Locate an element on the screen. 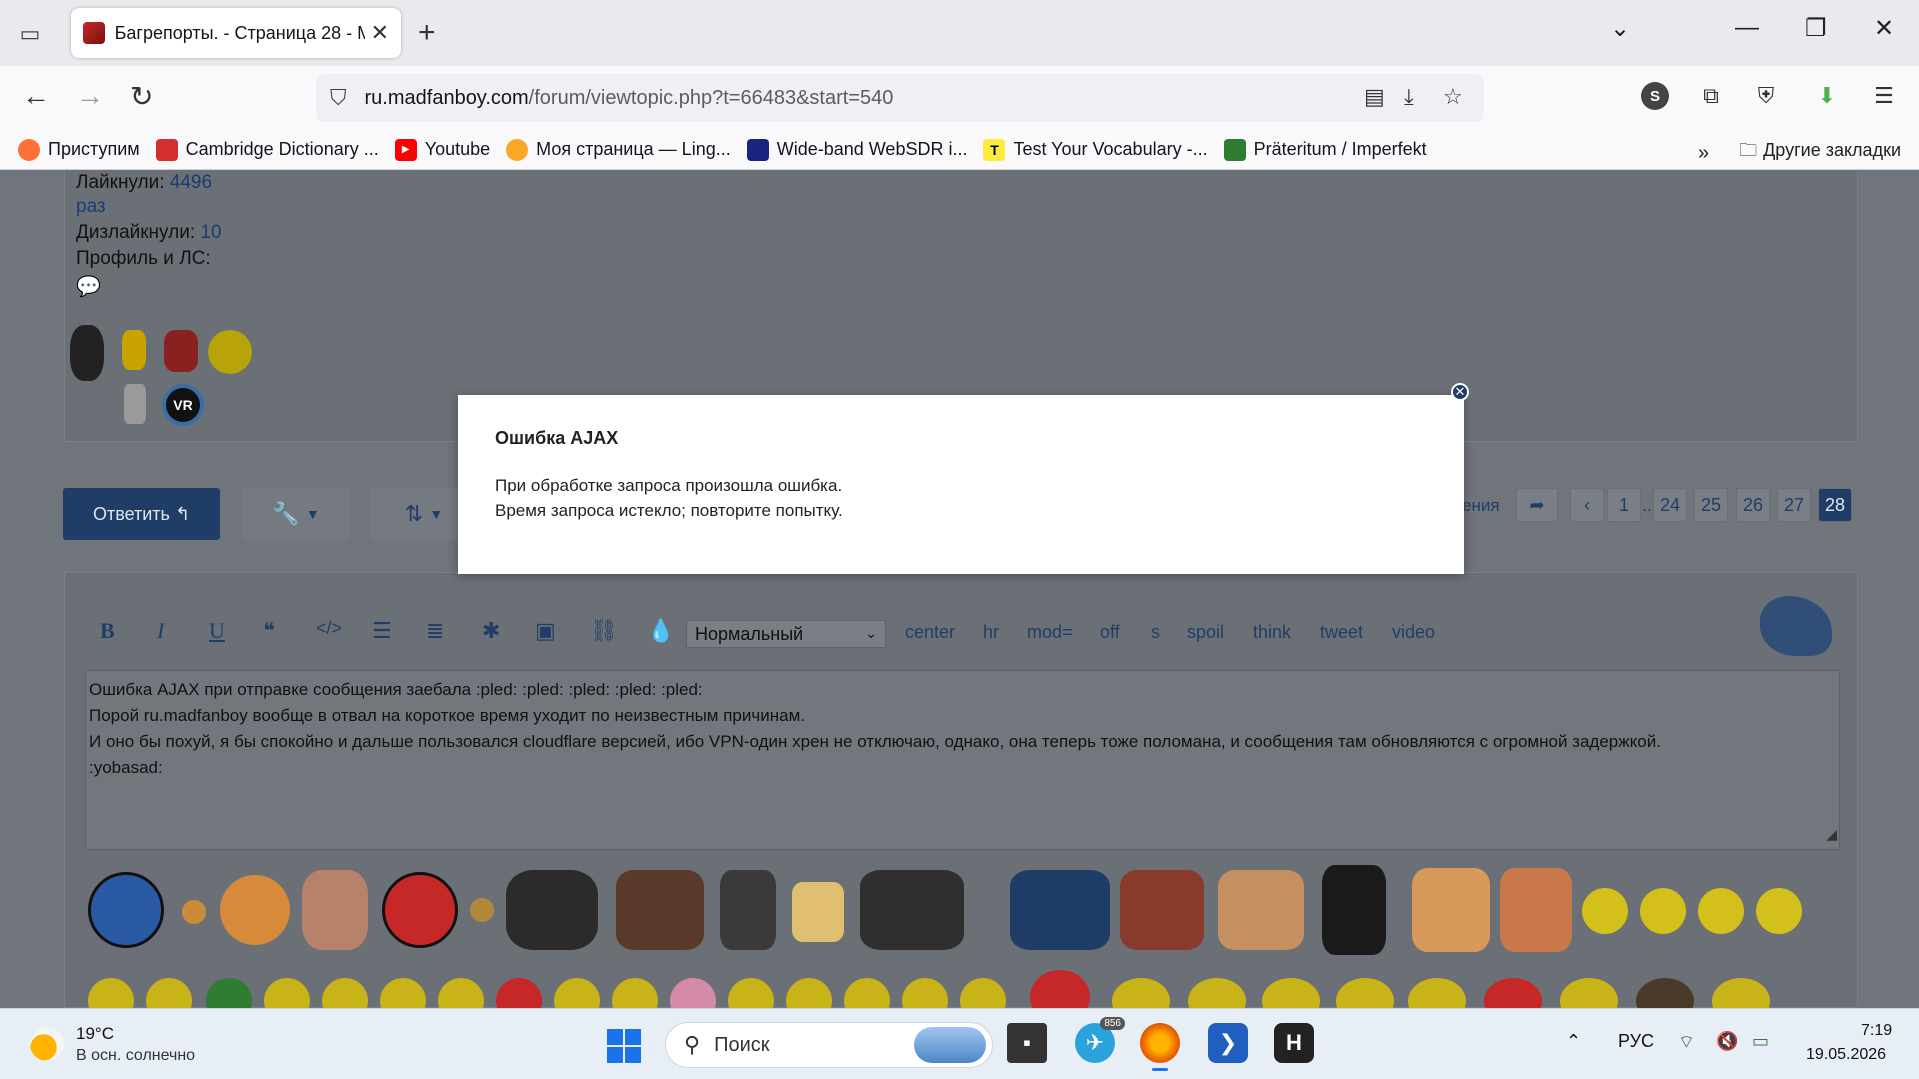  tag-s-button: s is located at coordinates (1155, 632).